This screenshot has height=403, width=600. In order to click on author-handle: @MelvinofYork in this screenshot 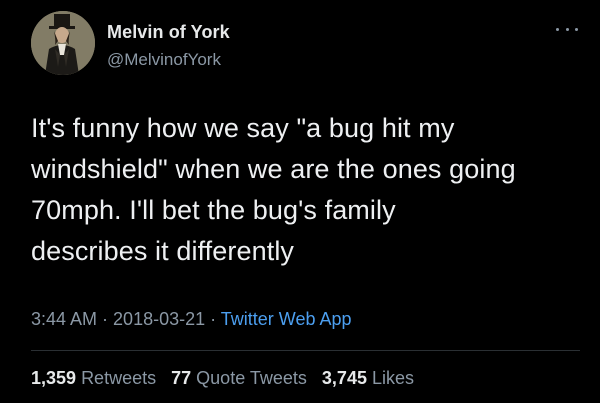, I will do `click(164, 60)`.